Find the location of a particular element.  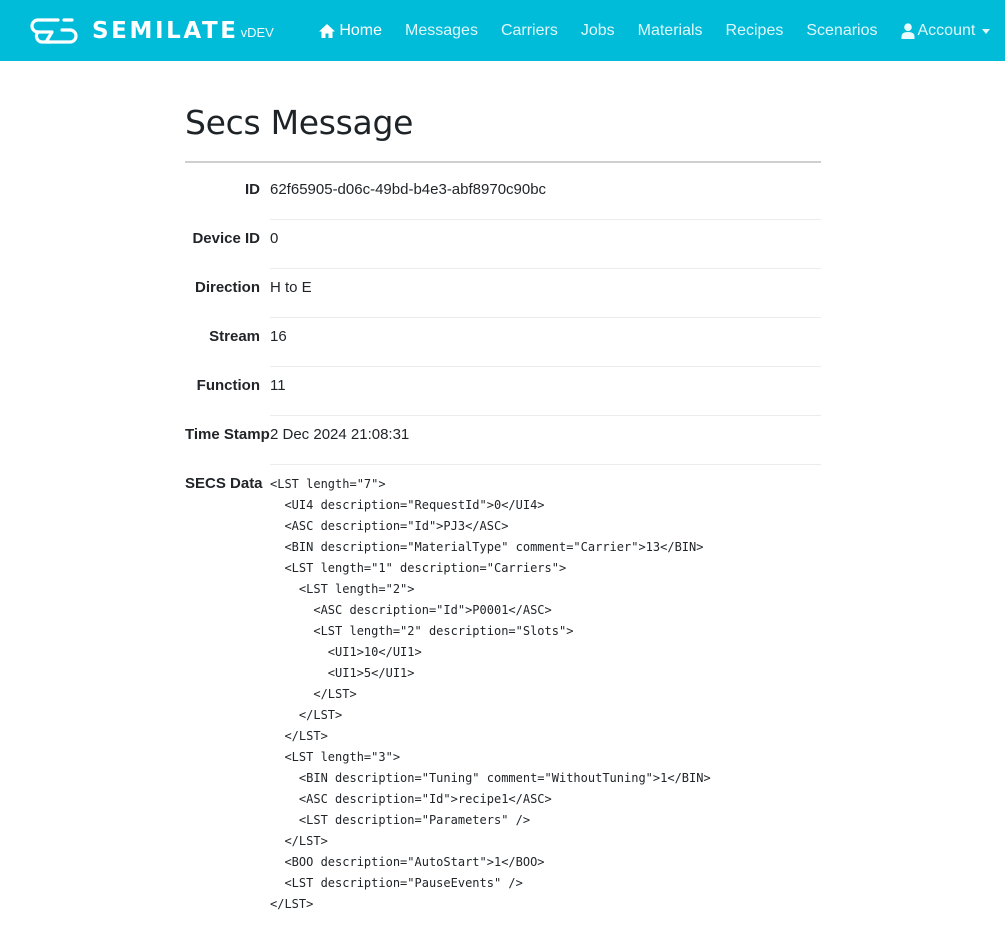

field-value-stream: 16 is located at coordinates (545, 347).